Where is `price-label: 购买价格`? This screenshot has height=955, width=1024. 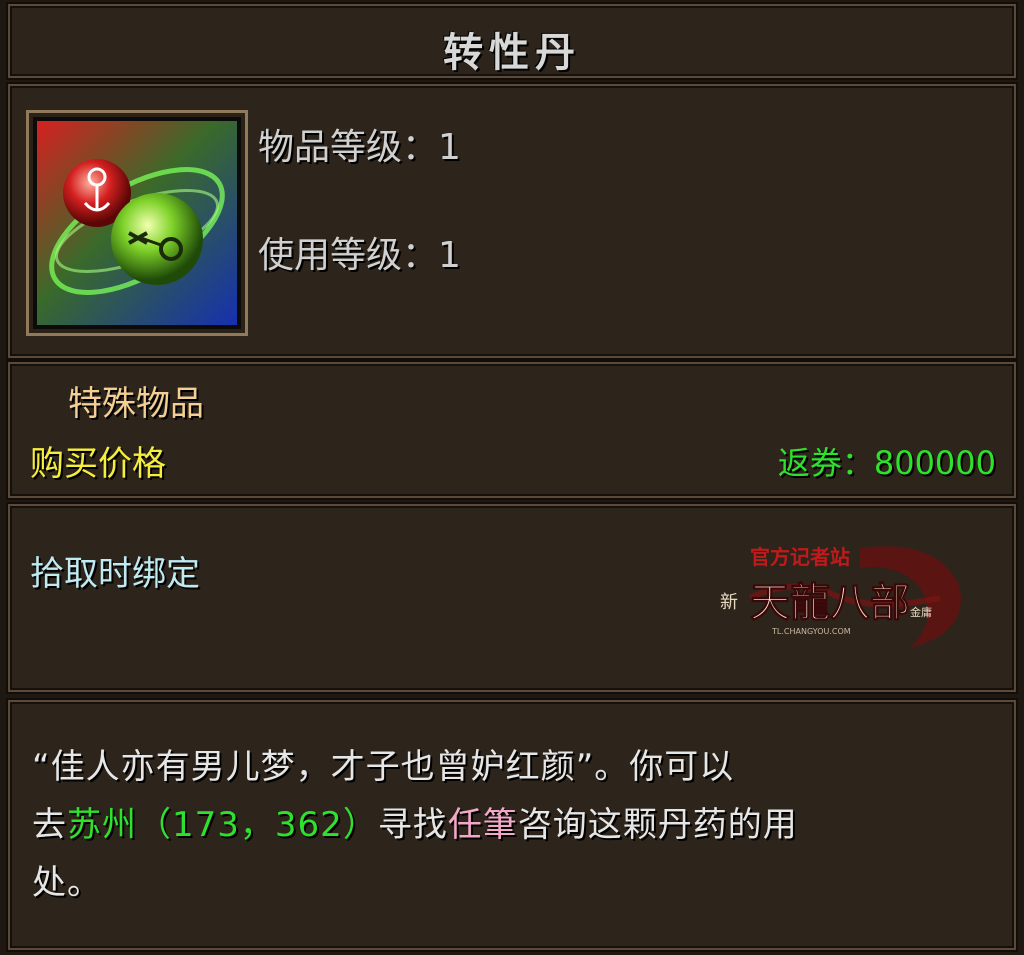 price-label: 购买价格 is located at coordinates (98, 464).